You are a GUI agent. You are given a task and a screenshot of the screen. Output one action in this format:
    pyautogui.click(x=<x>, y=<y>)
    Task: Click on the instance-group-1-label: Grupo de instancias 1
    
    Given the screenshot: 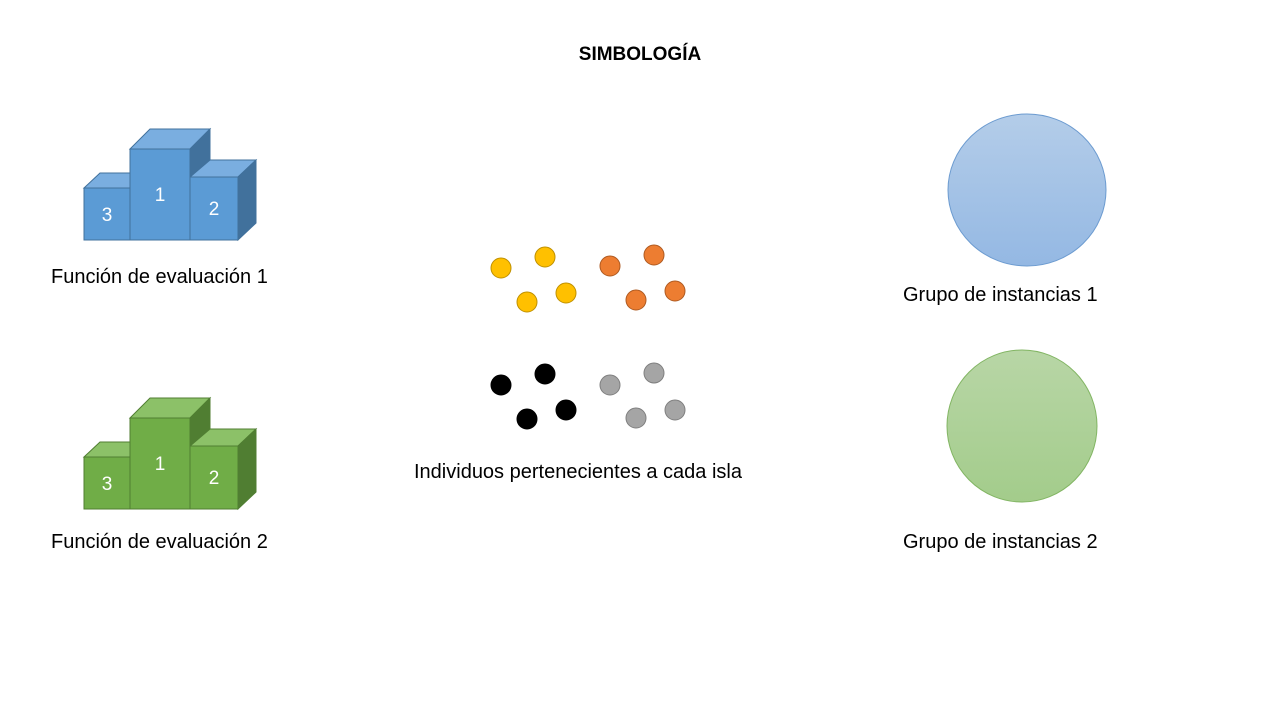 What is the action you would take?
    pyautogui.click(x=1000, y=295)
    